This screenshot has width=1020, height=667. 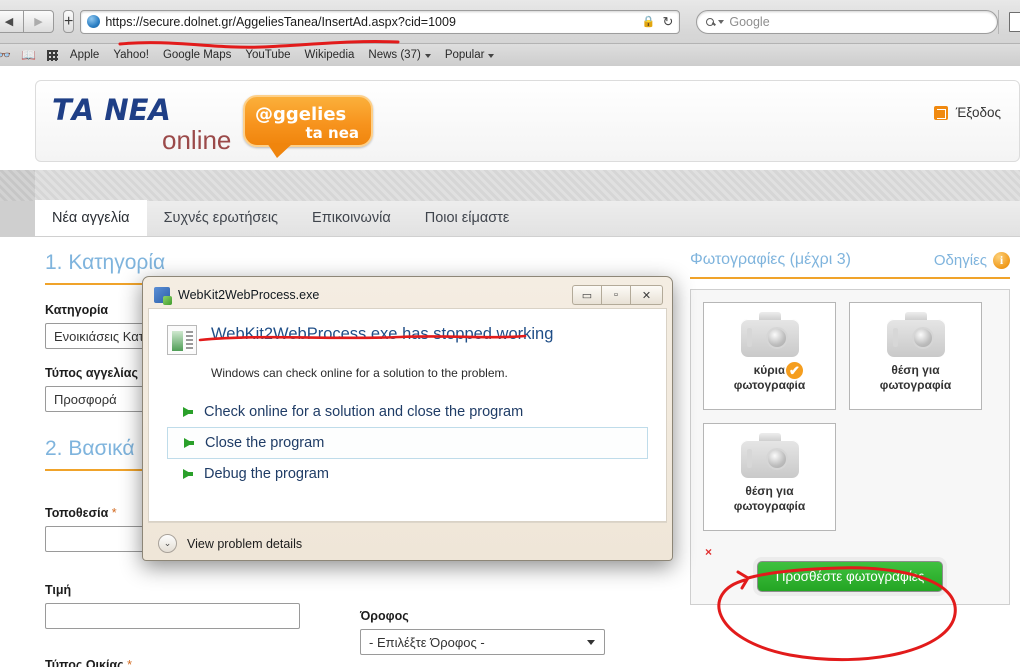 I want to click on tab-nea-aggelia: Νέα αγγελία, so click(x=91, y=218).